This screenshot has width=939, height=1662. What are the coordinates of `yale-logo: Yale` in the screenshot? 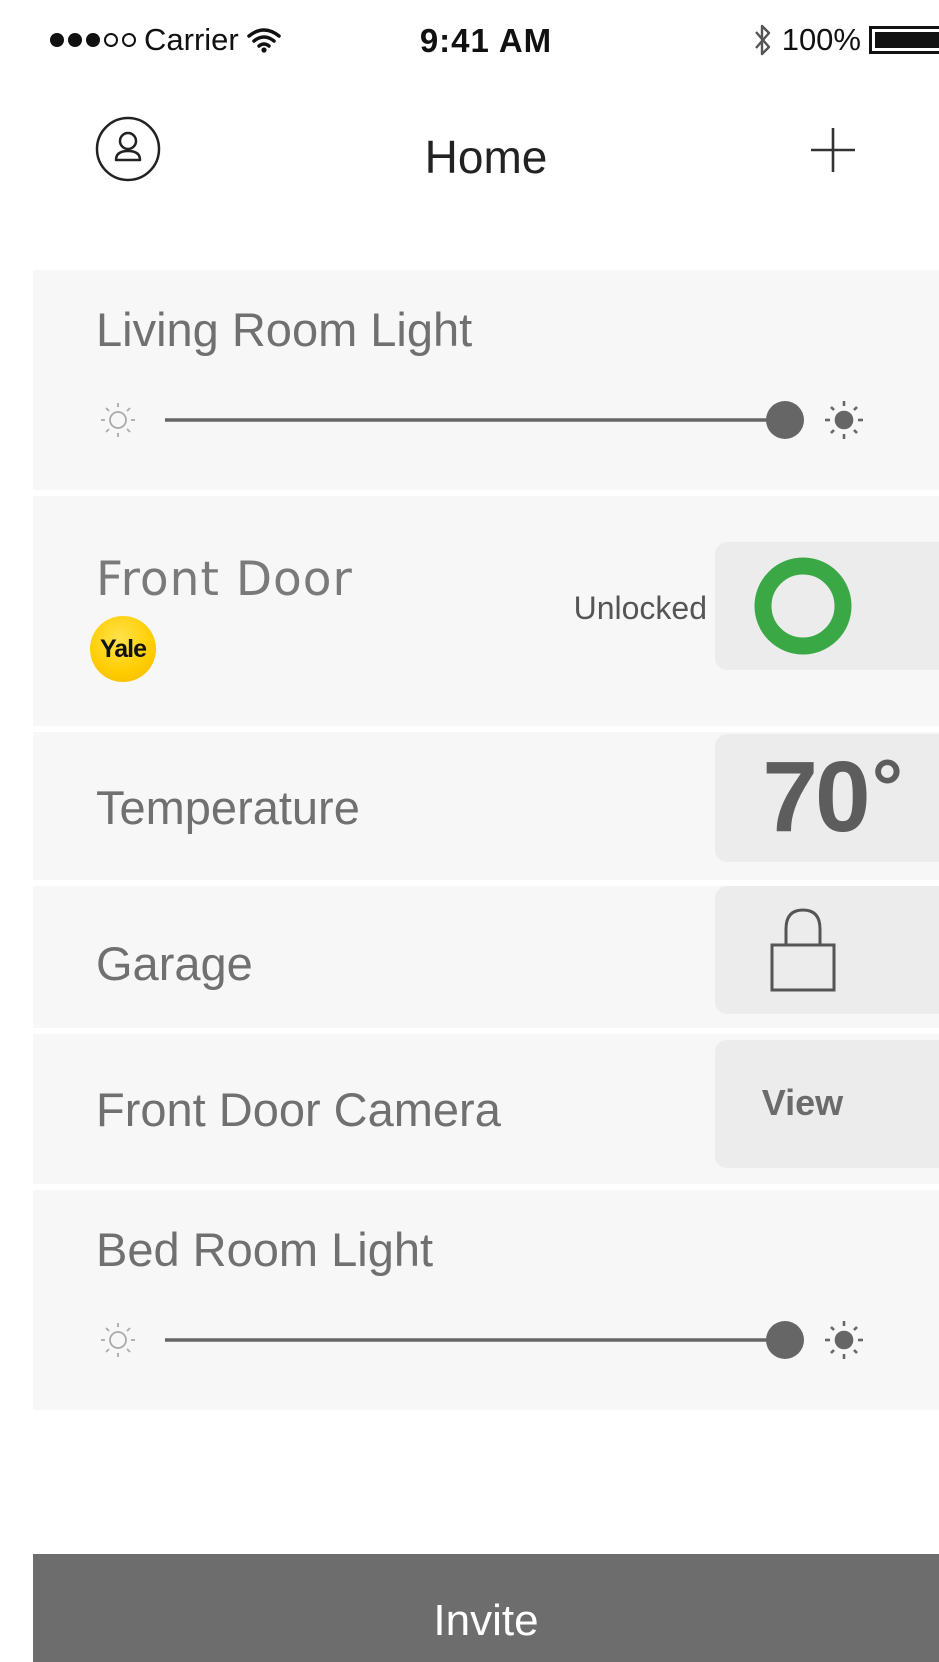 It's located at (123, 649).